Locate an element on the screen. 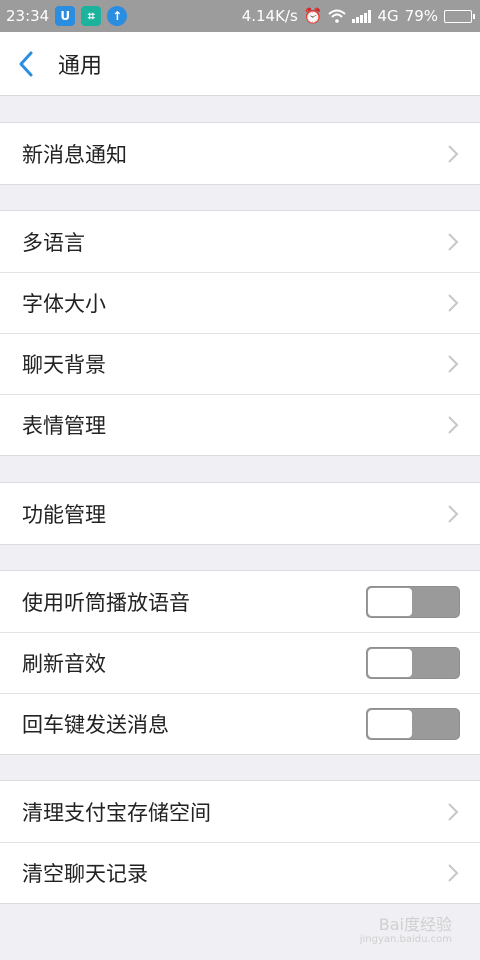  wifi-icon is located at coordinates (337, 16).